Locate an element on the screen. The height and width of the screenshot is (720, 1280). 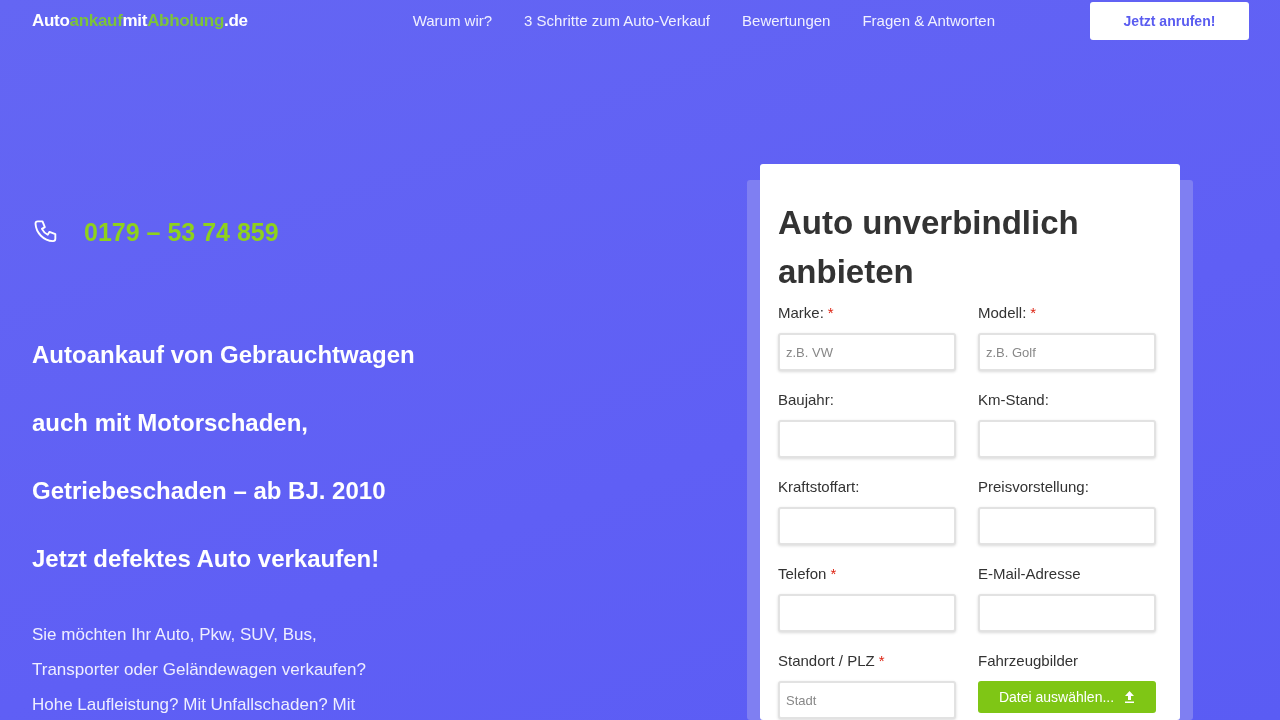
intro-text: Hohe Laufleistung? Mit Unfallschaden? Mit is located at coordinates (194, 704).